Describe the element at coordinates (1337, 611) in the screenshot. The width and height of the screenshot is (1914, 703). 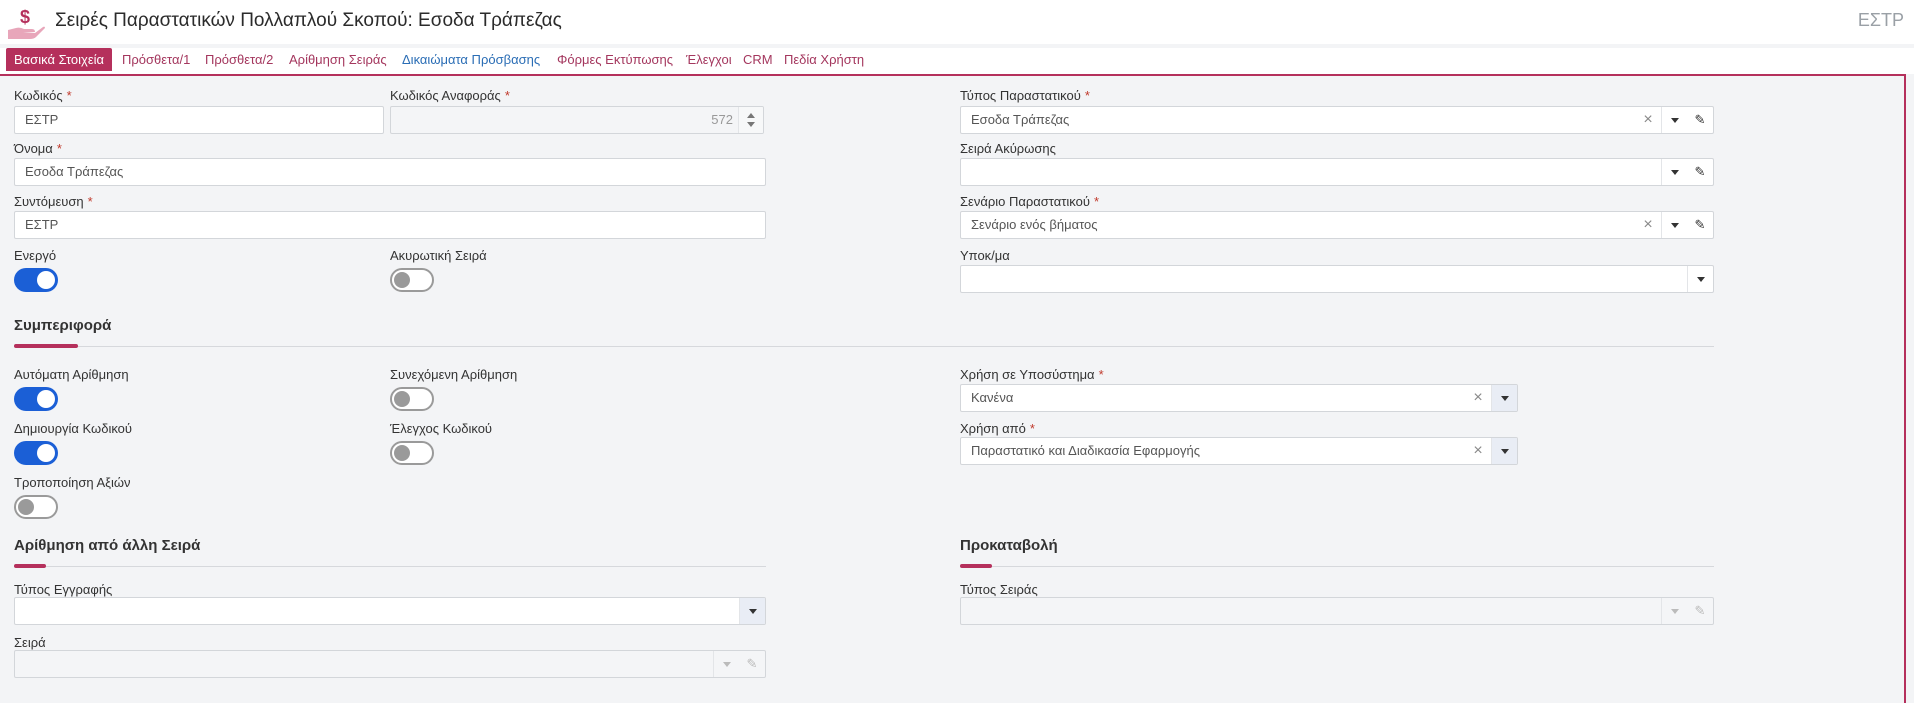
I see `series-type-select: ✎` at that location.